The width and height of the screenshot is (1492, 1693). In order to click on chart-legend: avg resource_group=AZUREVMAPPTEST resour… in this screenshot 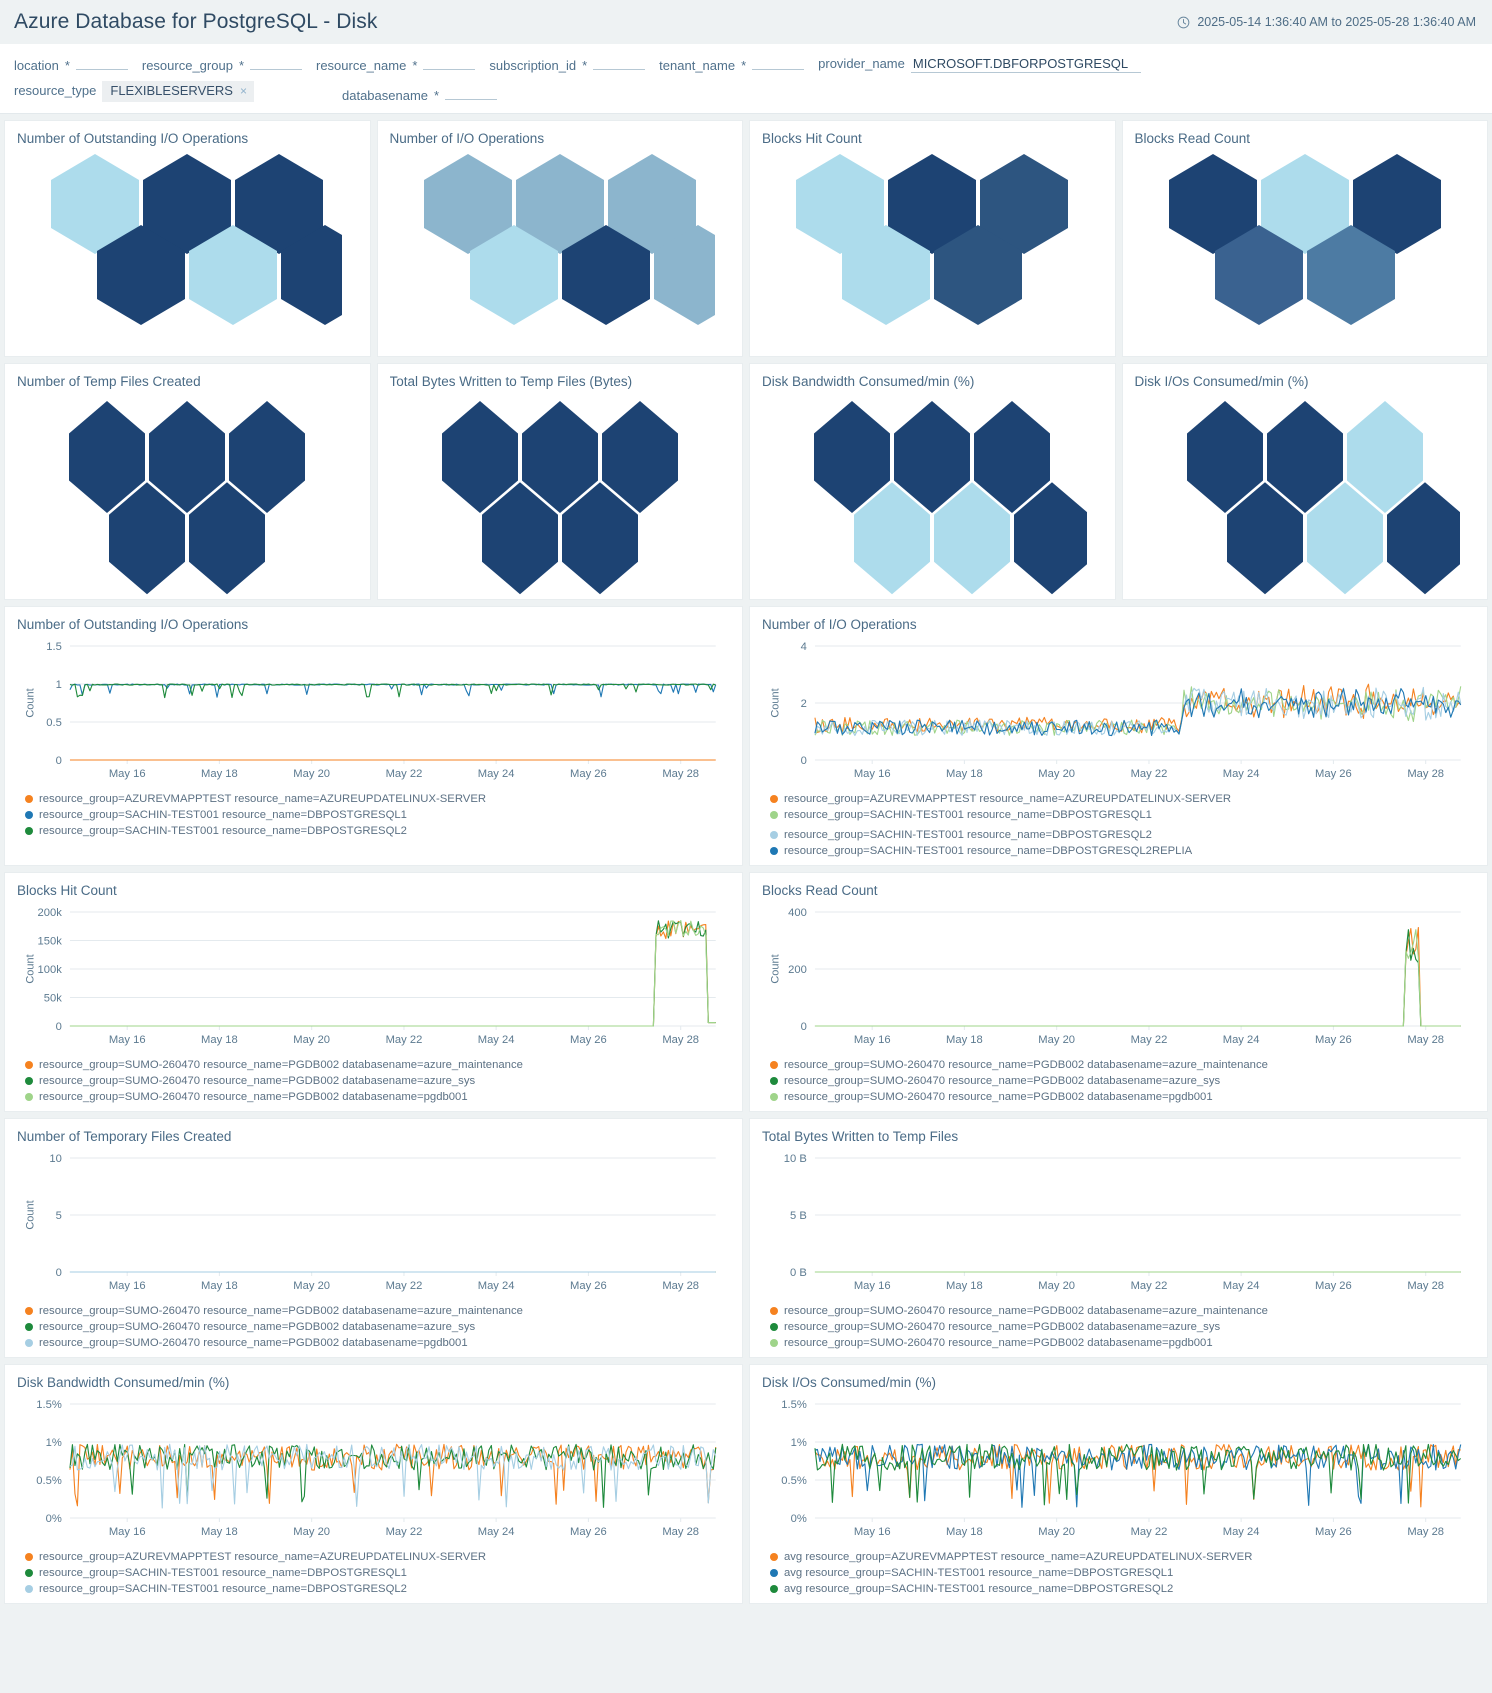, I will do `click(1118, 1573)`.